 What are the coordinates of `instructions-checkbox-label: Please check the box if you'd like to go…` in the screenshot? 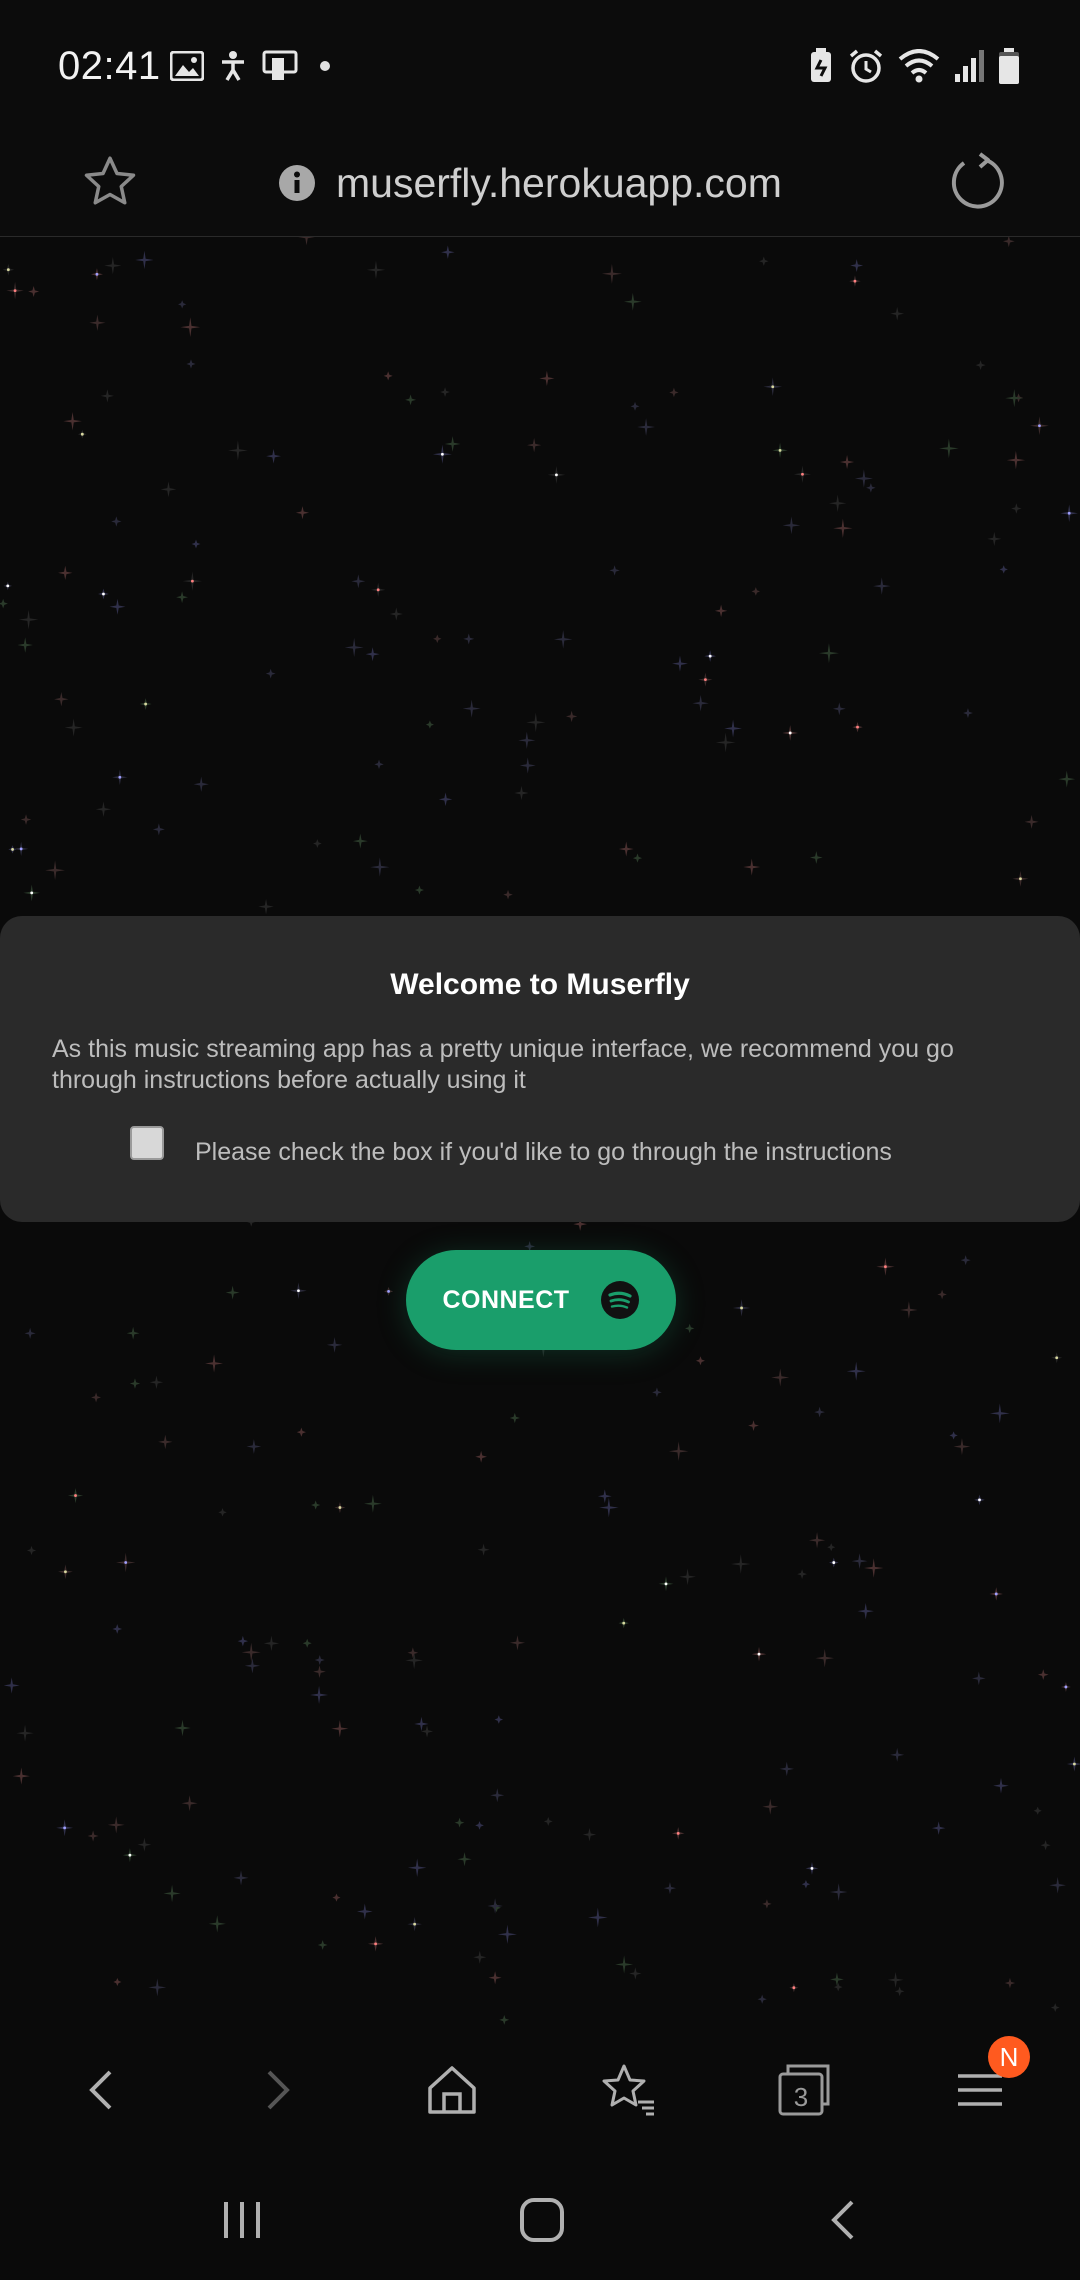 It's located at (543, 1152).